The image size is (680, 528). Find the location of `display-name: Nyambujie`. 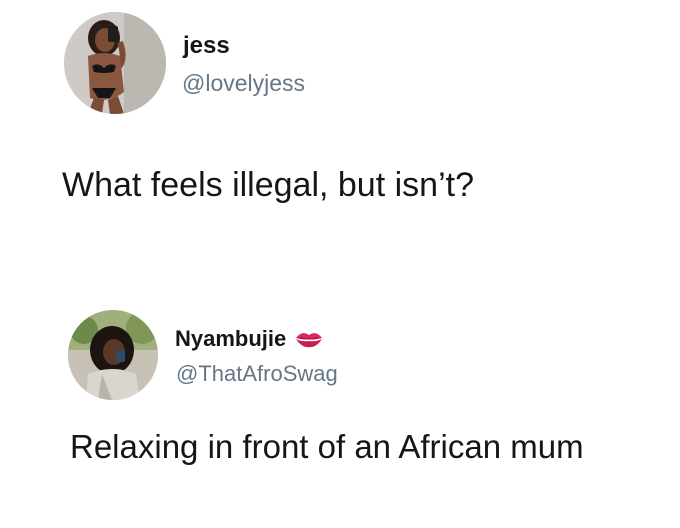

display-name: Nyambujie is located at coordinates (230, 339).